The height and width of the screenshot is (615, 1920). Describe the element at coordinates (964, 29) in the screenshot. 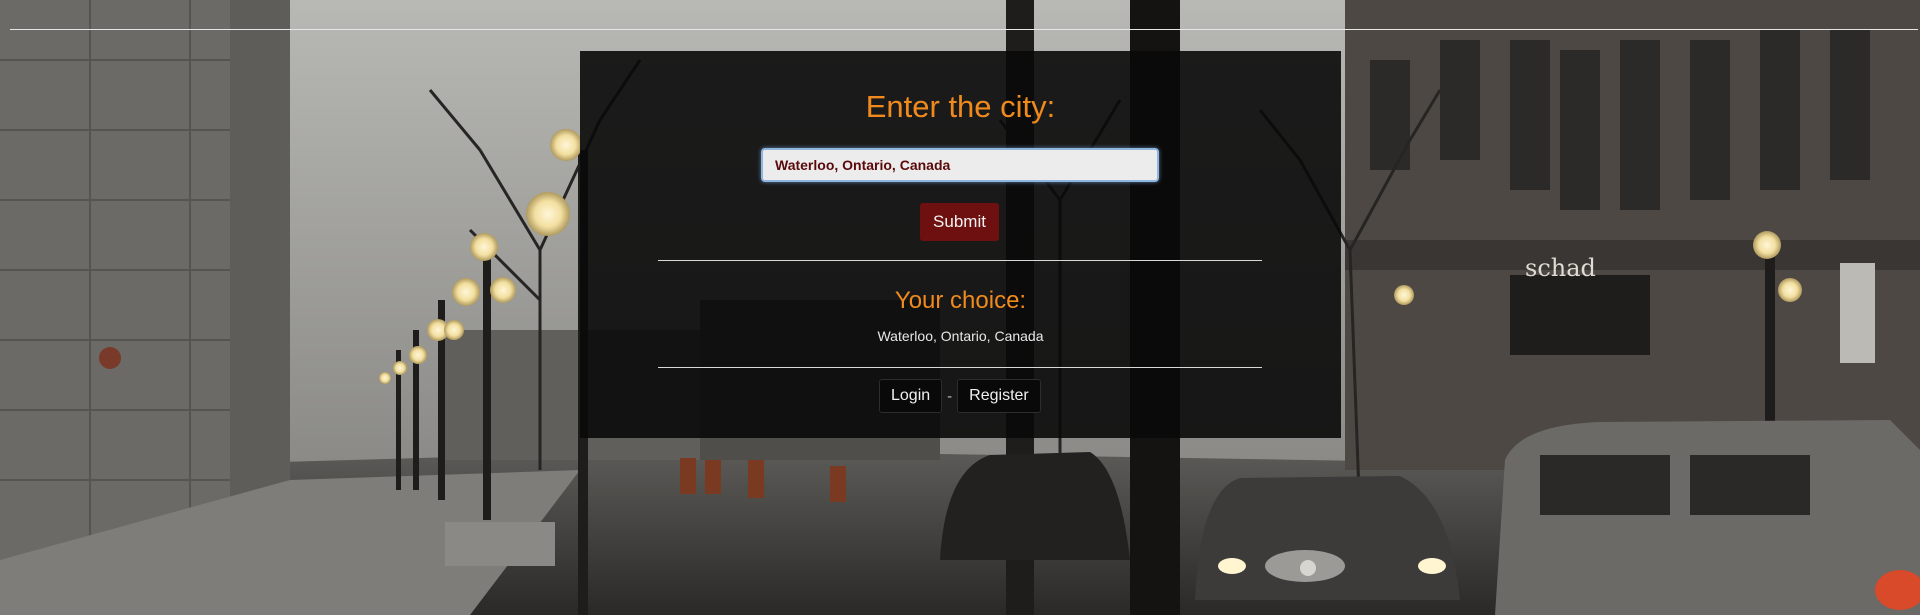

I see `top-divider` at that location.